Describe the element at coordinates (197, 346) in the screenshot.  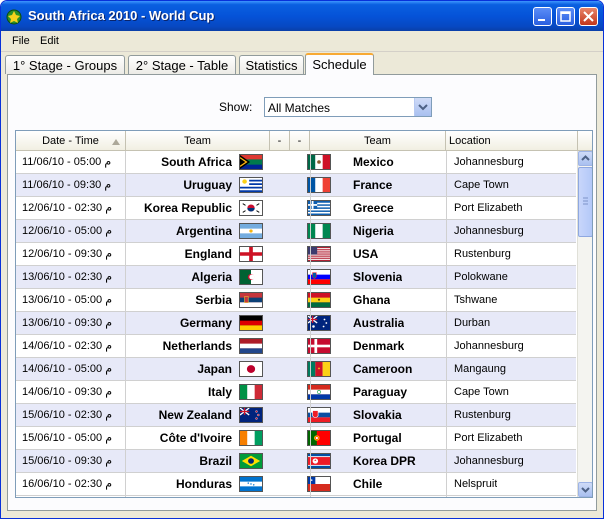
I see `home-team: Netherlands` at that location.